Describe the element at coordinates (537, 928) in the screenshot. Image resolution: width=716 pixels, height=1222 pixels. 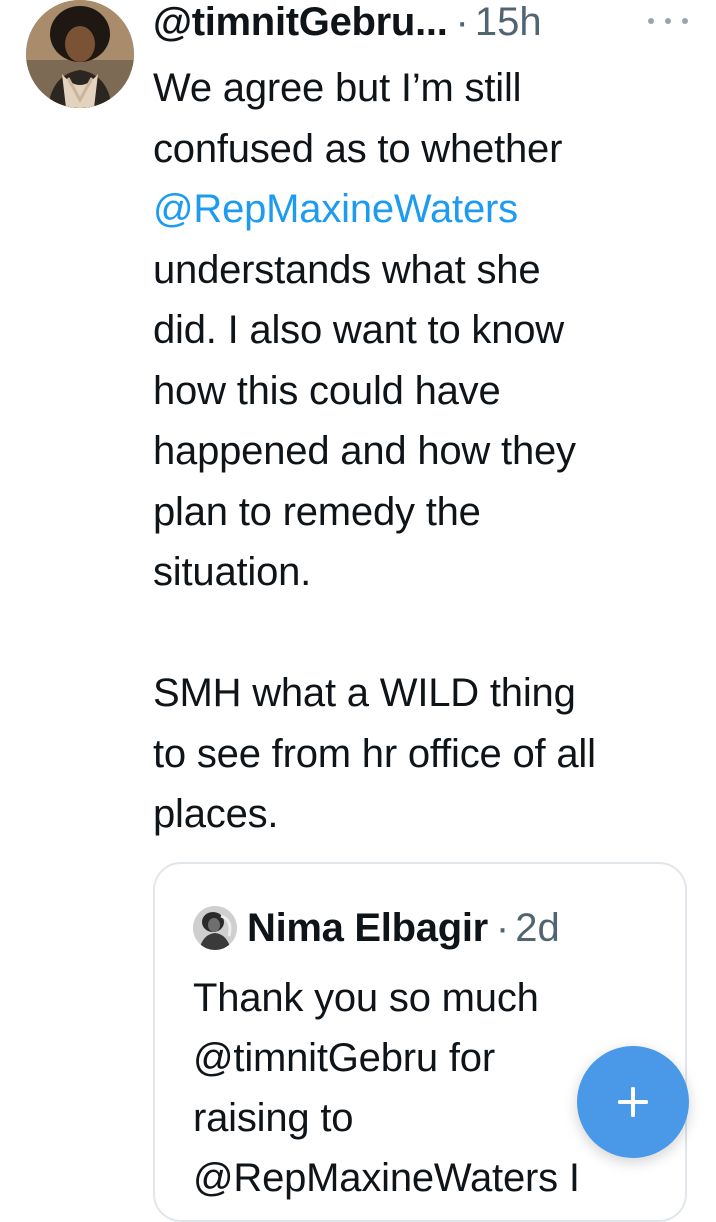
I see `quoted-tweet-timestamp: 2d` at that location.